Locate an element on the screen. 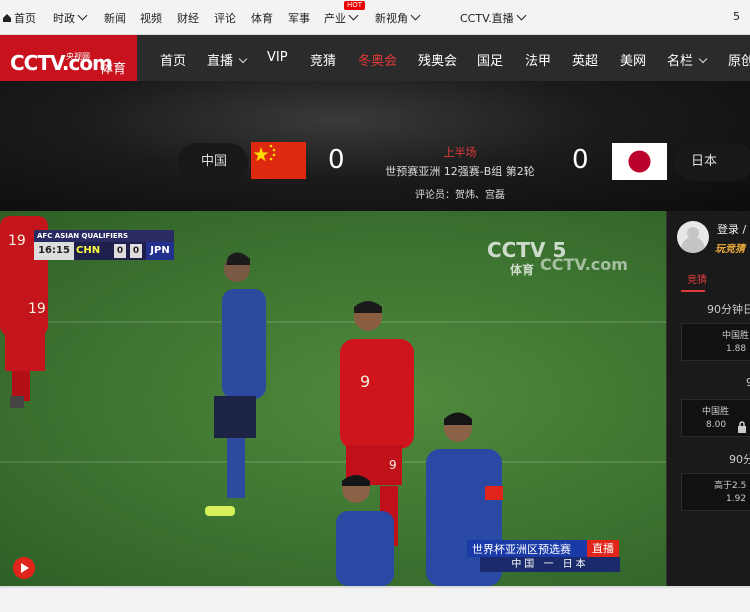 The image size is (750, 612). match-period: 上半场 is located at coordinates (460, 152).